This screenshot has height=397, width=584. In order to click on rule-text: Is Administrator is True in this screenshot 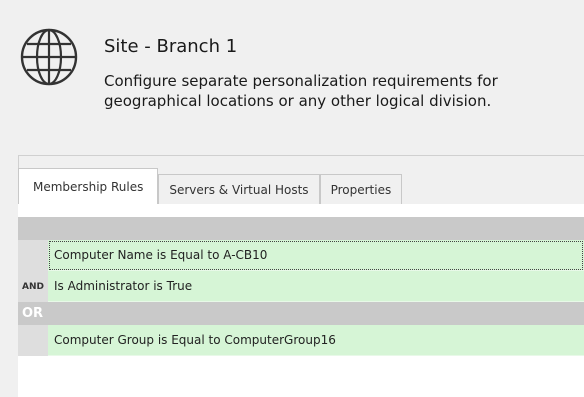, I will do `click(316, 286)`.